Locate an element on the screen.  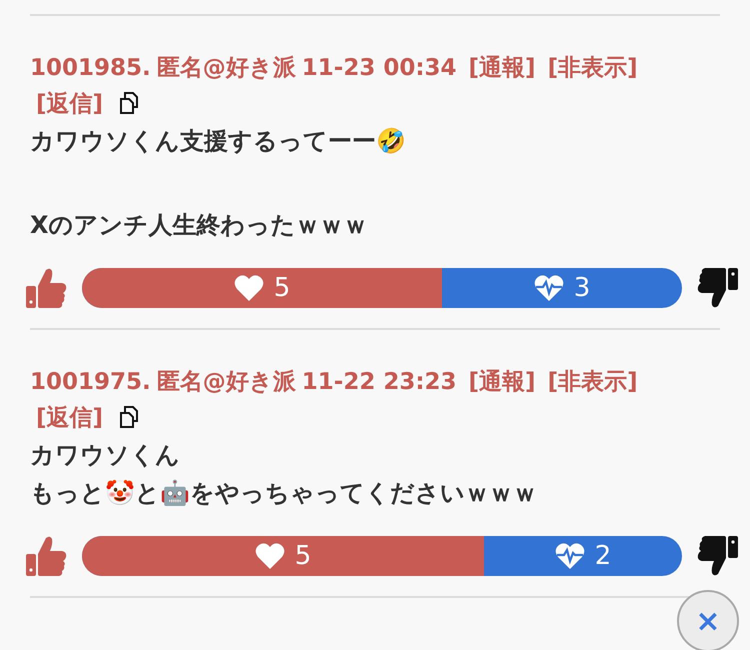
post-text: Xのアンチ人生終わったｗｗｗ is located at coordinates (199, 225).